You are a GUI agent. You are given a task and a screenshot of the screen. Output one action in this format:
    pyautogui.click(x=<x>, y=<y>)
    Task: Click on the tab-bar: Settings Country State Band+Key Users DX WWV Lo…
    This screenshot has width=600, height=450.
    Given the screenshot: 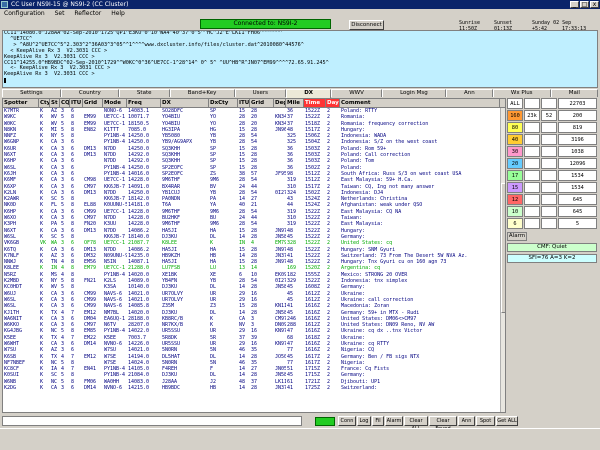 What is the action you would take?
    pyautogui.click(x=300, y=93)
    